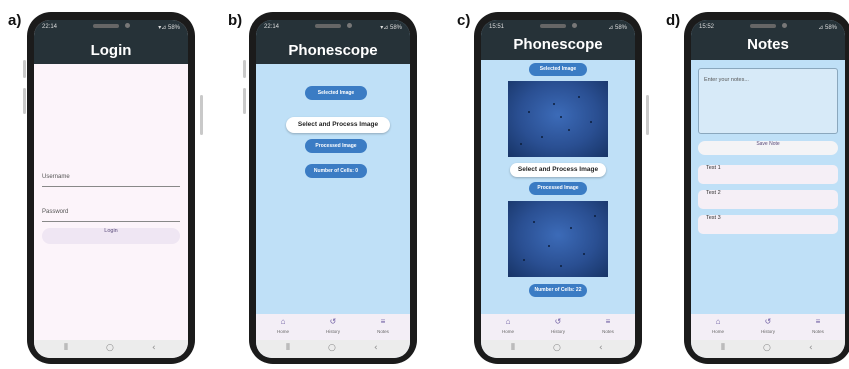 This screenshot has height=369, width=849. What do you see at coordinates (827, 28) in the screenshot?
I see `status-battery: ⊿ 58%` at bounding box center [827, 28].